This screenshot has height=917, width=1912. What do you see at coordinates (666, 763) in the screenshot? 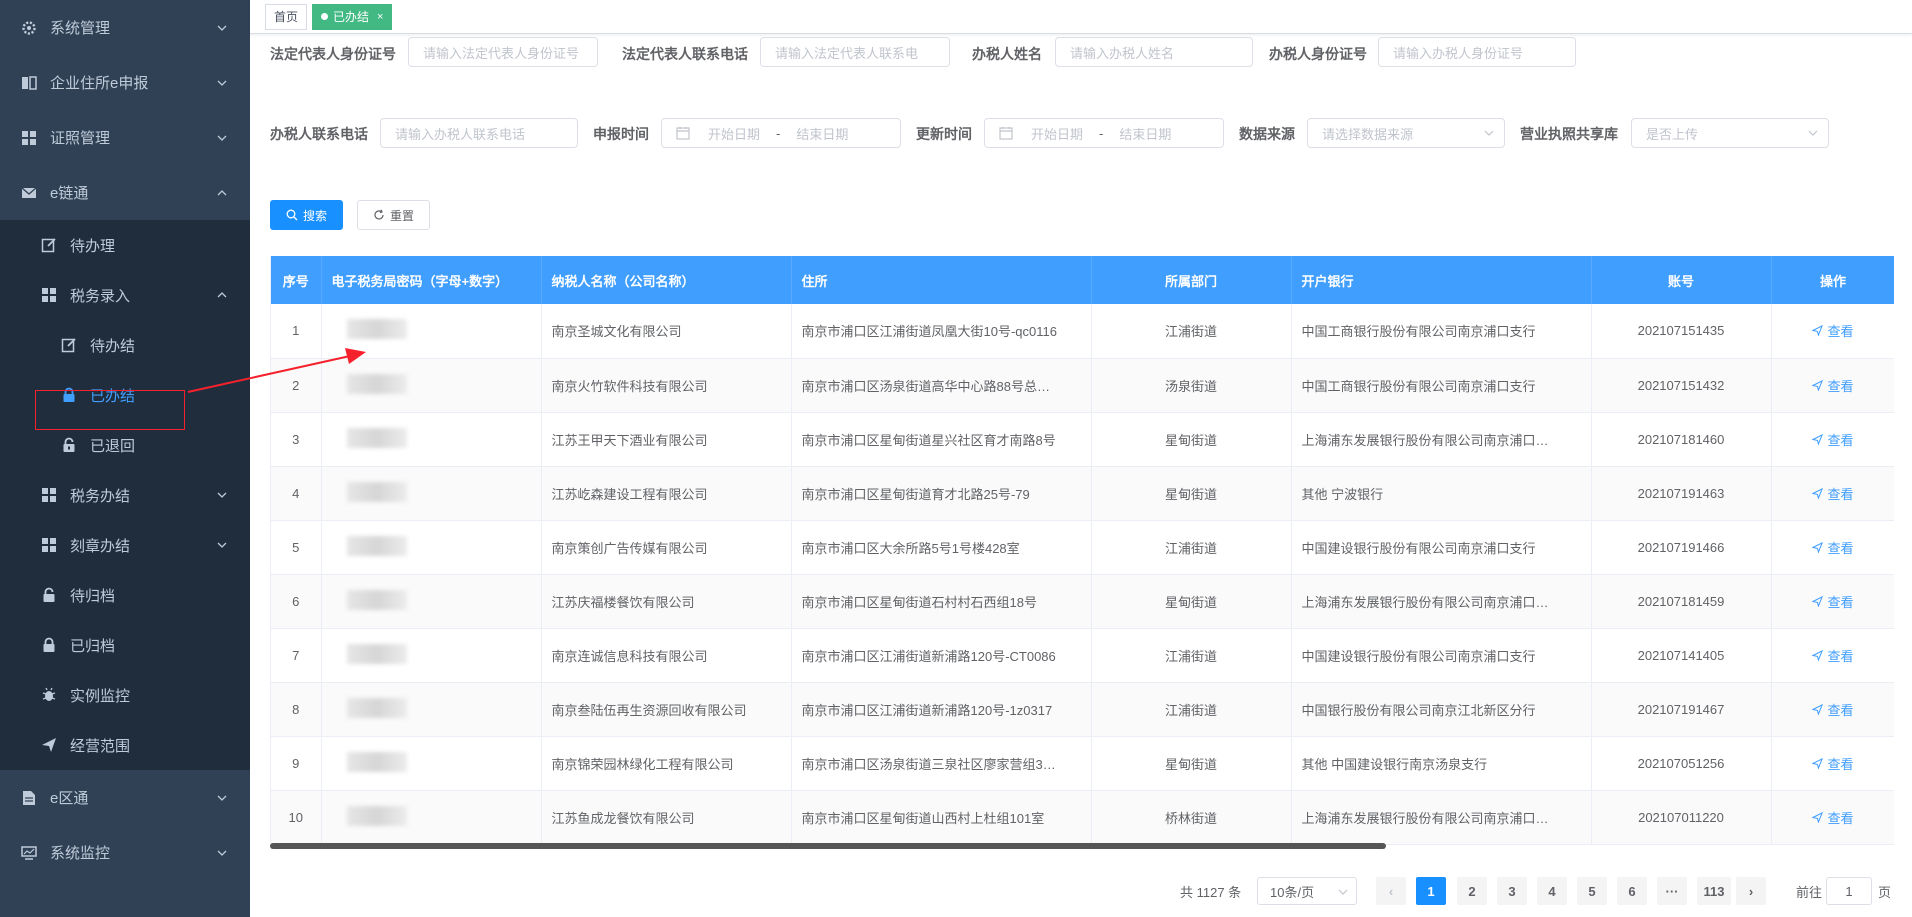
I see `cell-taxpayer-name: 南京锦荣园林绿化工程有限公司` at bounding box center [666, 763].